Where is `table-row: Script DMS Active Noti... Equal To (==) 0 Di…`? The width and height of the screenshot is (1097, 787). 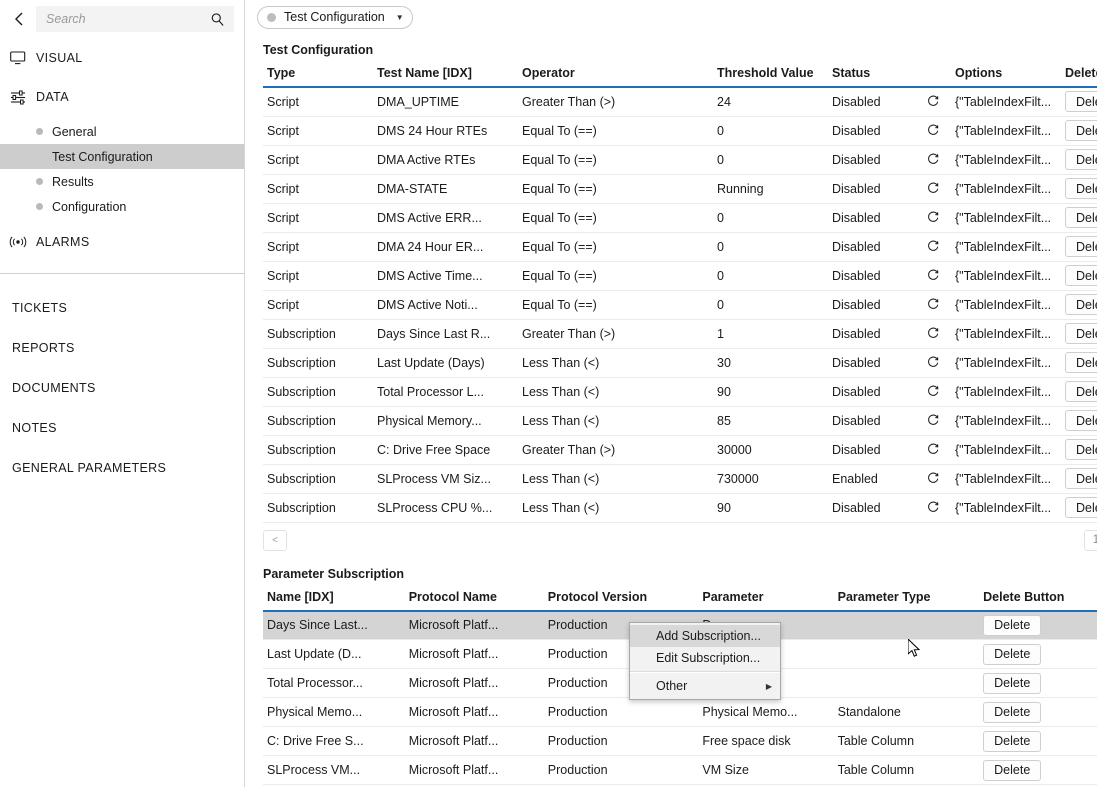 table-row: Script DMS Active Noti... Equal To (==) 0 Di… is located at coordinates (680, 305).